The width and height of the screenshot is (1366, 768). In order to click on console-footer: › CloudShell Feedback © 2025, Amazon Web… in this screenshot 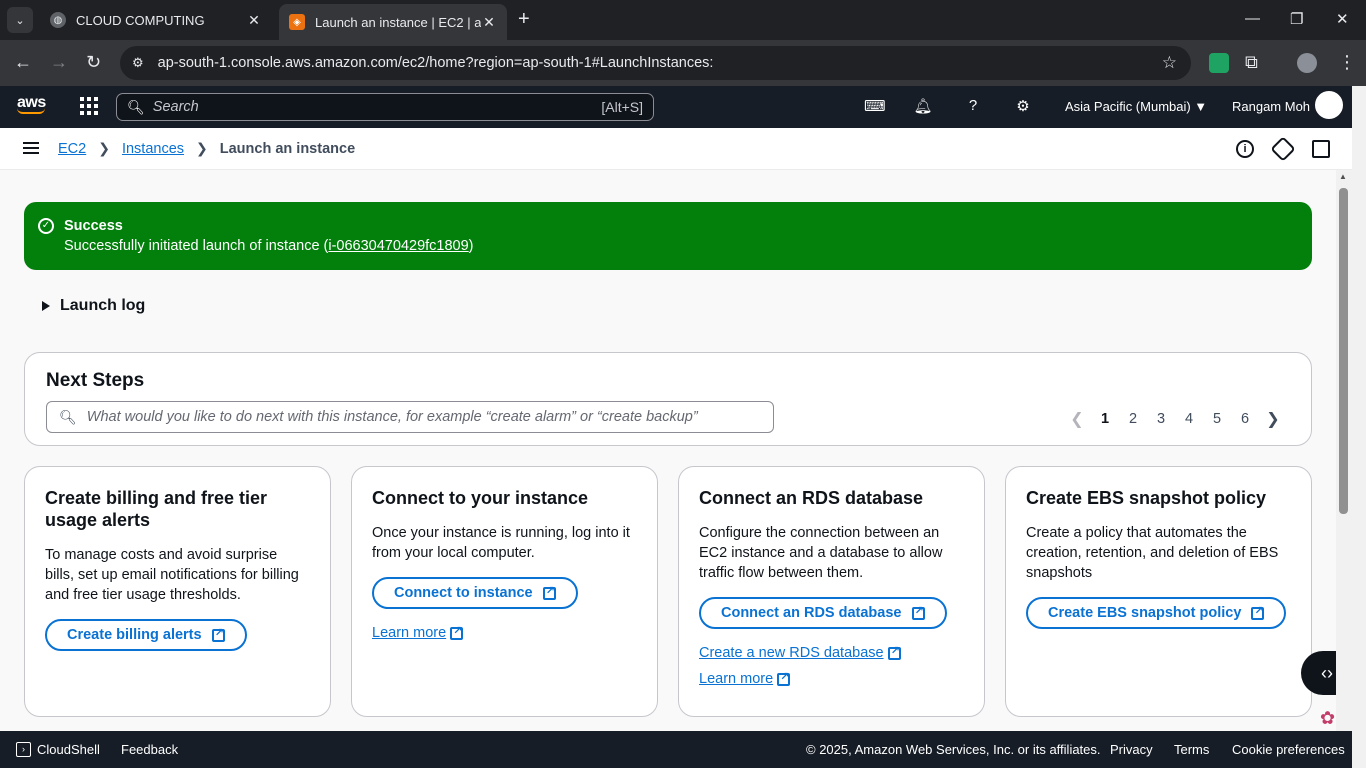, I will do `click(676, 749)`.